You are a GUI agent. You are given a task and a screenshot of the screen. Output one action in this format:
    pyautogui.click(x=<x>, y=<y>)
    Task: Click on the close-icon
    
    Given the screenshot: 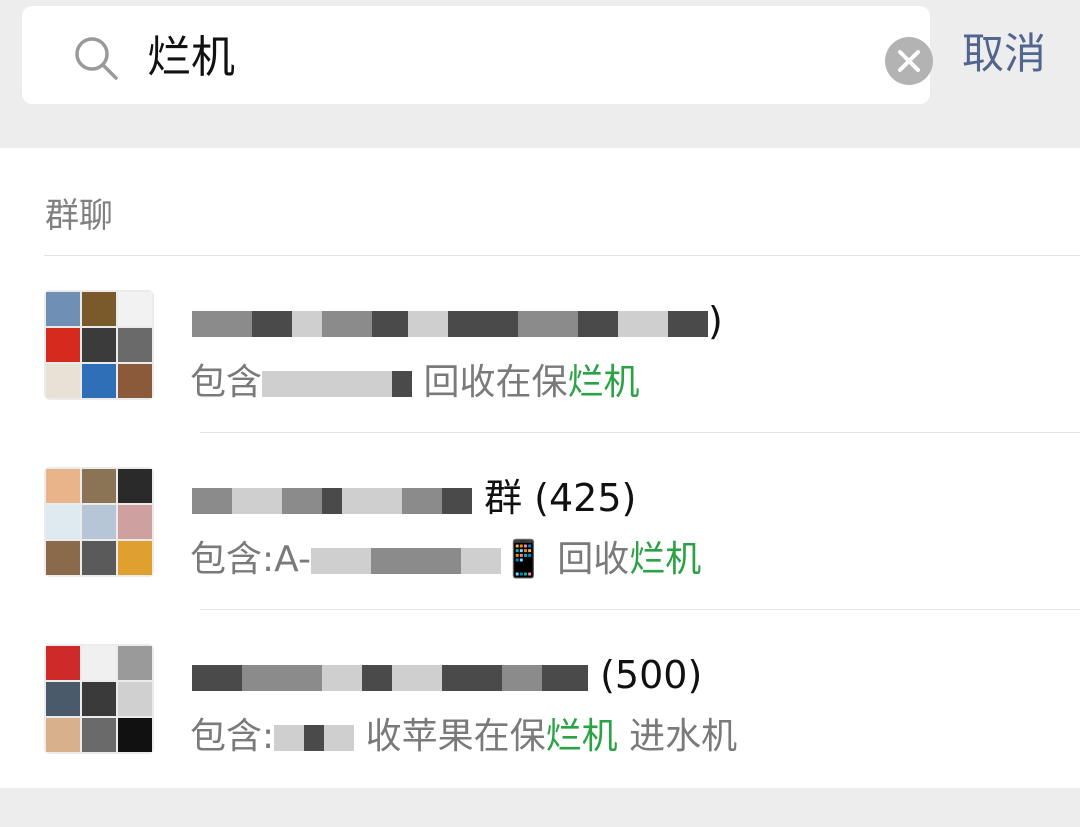 What is the action you would take?
    pyautogui.click(x=909, y=61)
    